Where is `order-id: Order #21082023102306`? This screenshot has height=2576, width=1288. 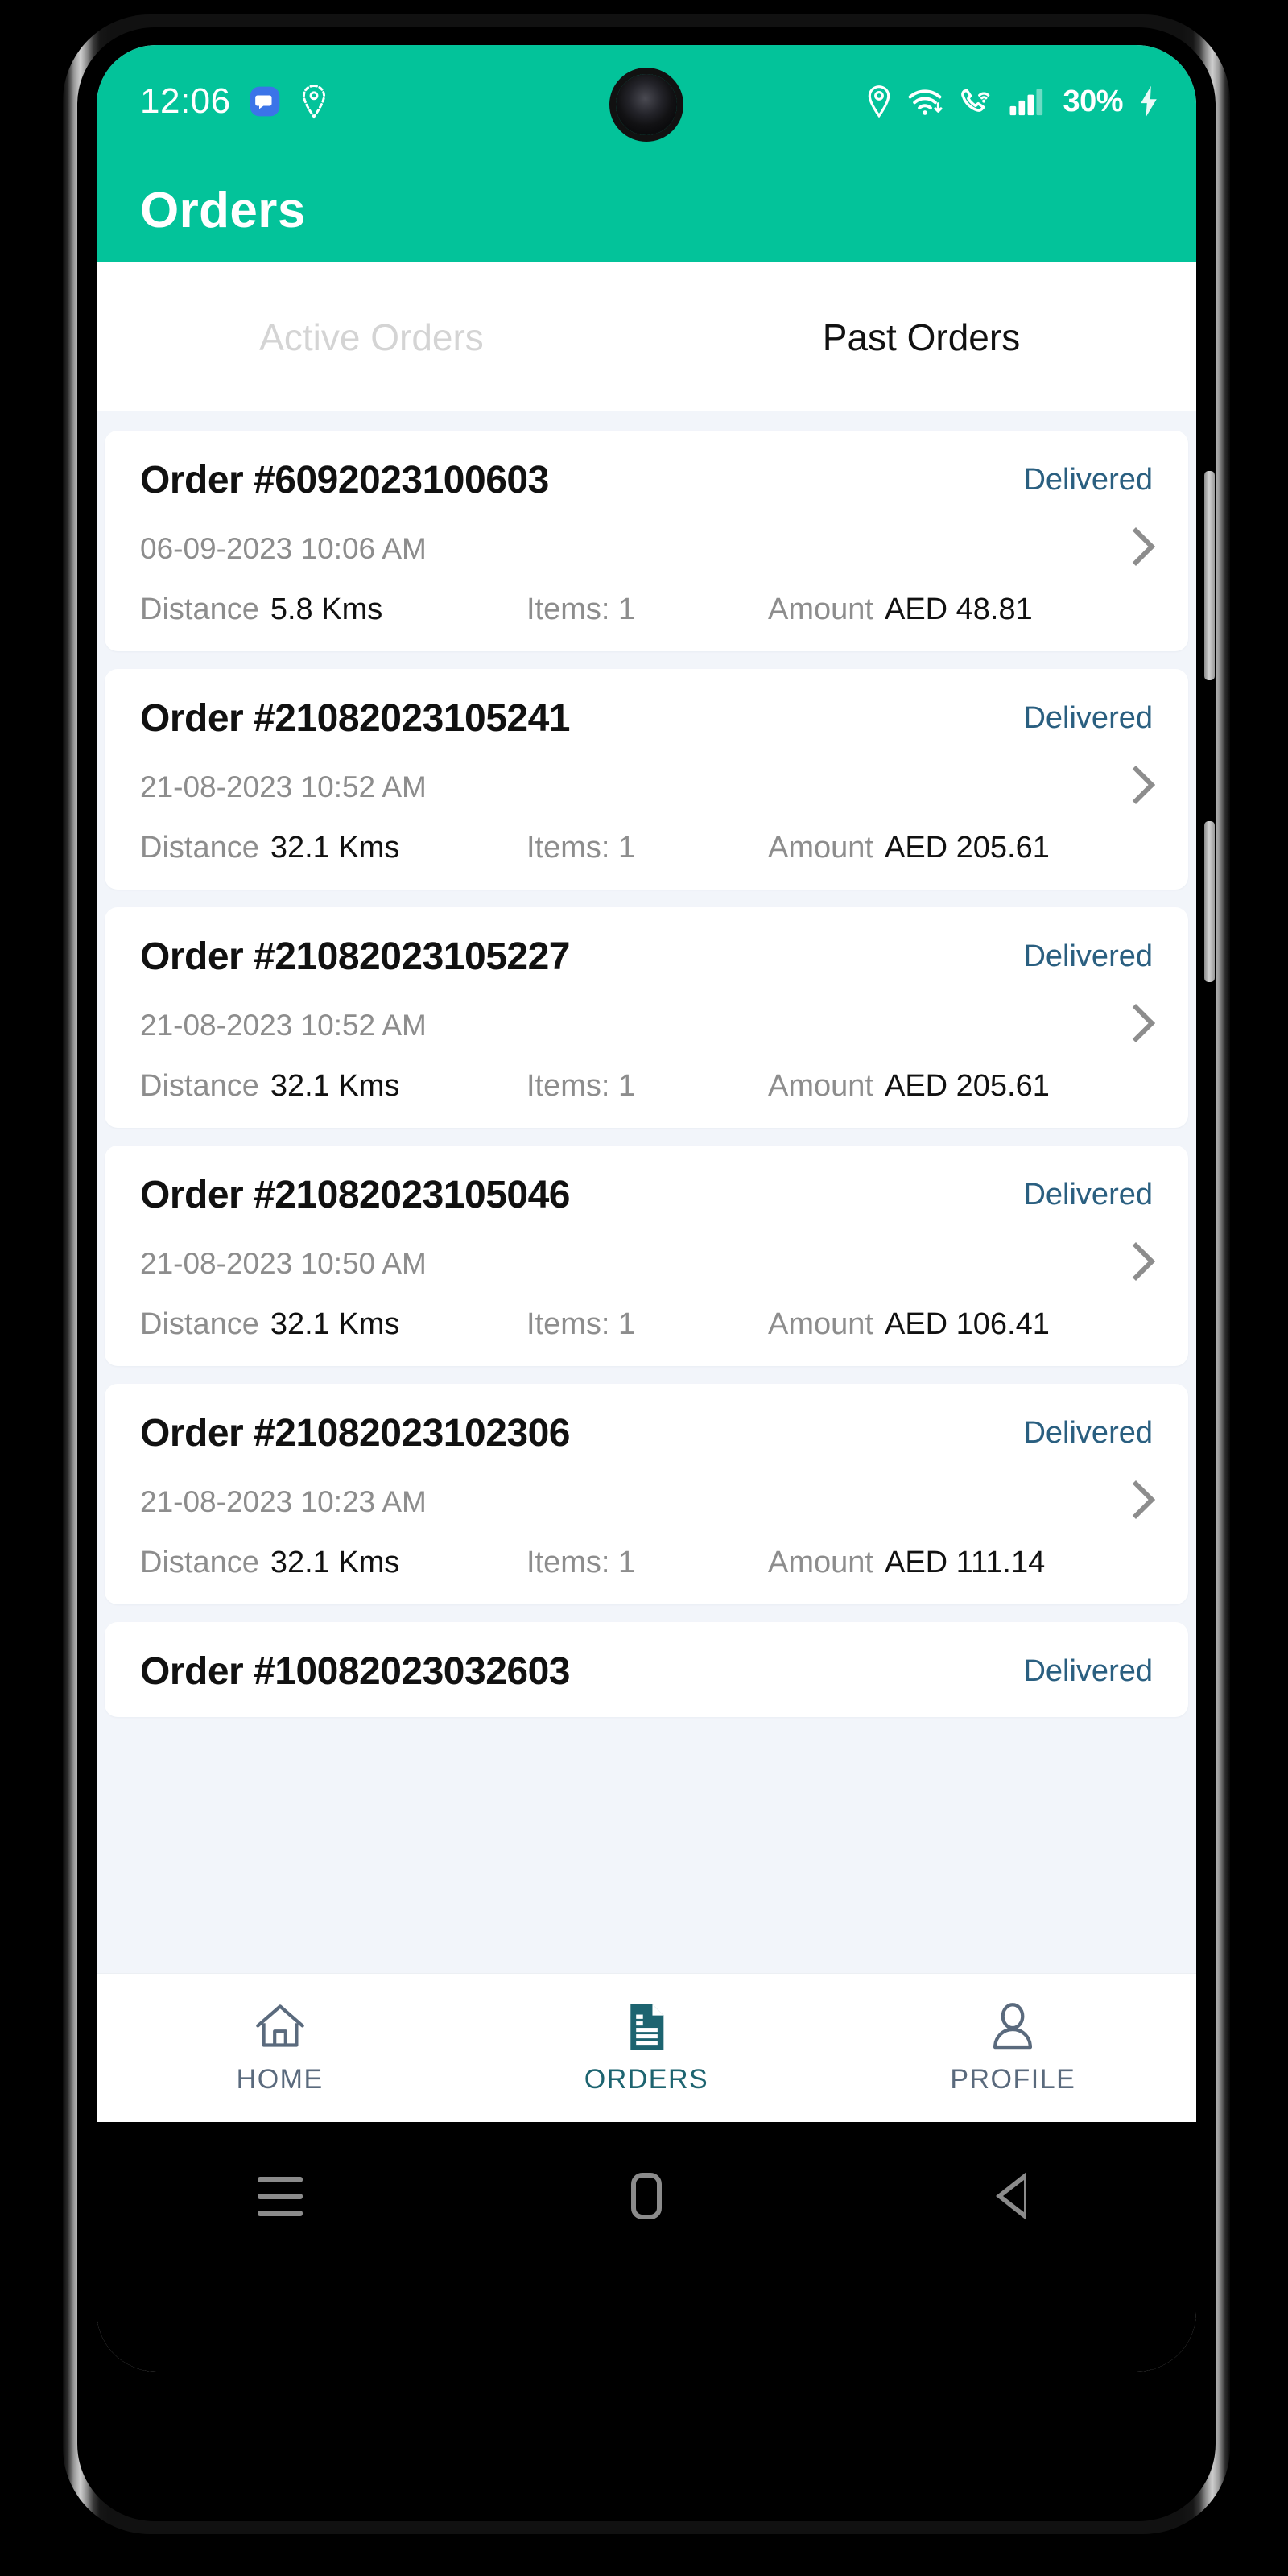
order-id: Order #21082023102306 is located at coordinates (355, 1433).